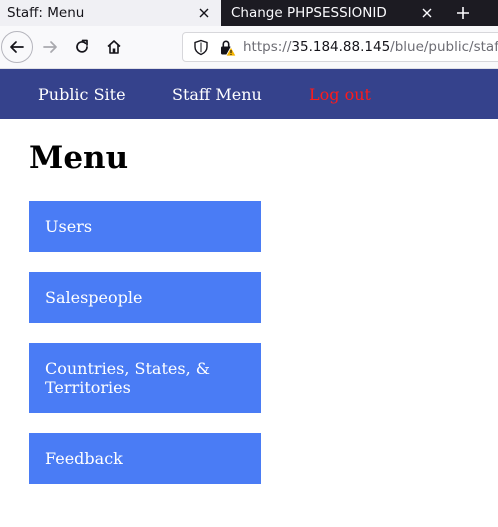 The width and height of the screenshot is (498, 527). I want to click on home-icon, so click(114, 47).